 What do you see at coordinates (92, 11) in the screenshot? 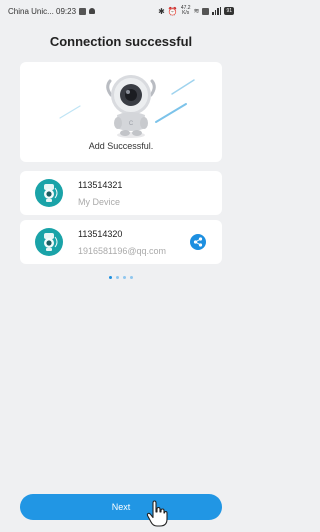
I see `bell-notification-icon` at bounding box center [92, 11].